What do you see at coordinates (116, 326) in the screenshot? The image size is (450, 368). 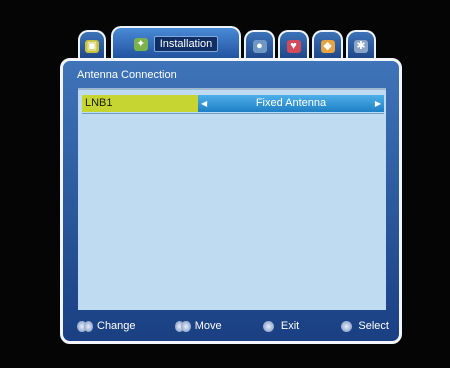 I see `help-change-label: Change` at bounding box center [116, 326].